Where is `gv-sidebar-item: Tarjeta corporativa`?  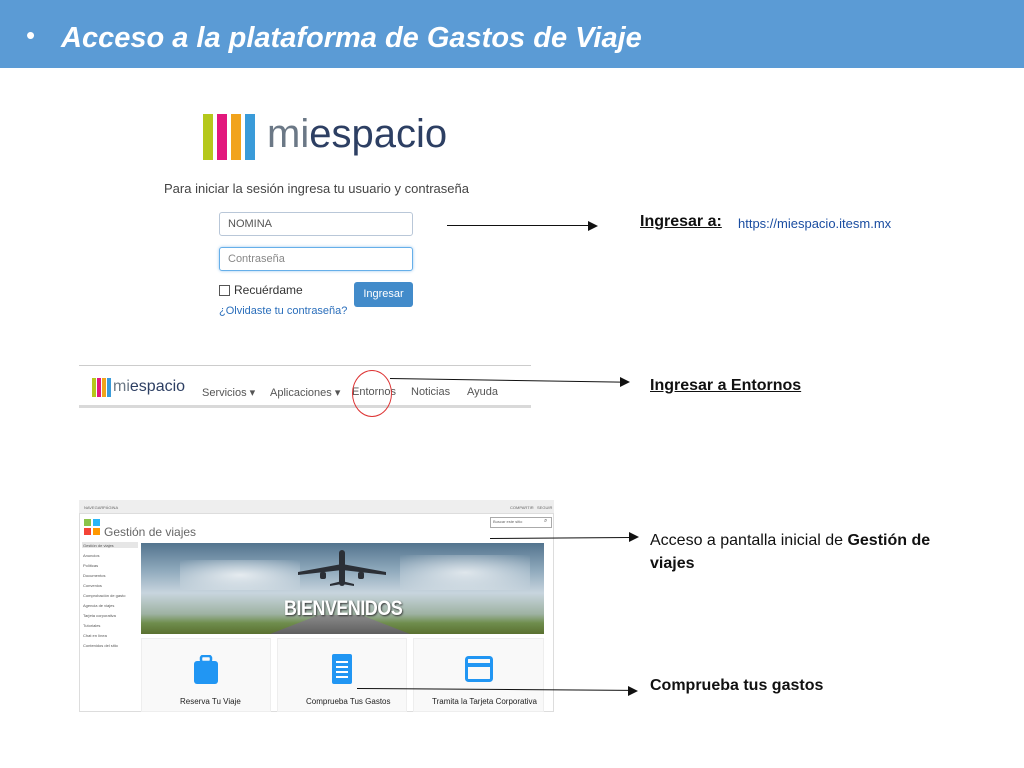 gv-sidebar-item: Tarjeta corporativa is located at coordinates (99, 615).